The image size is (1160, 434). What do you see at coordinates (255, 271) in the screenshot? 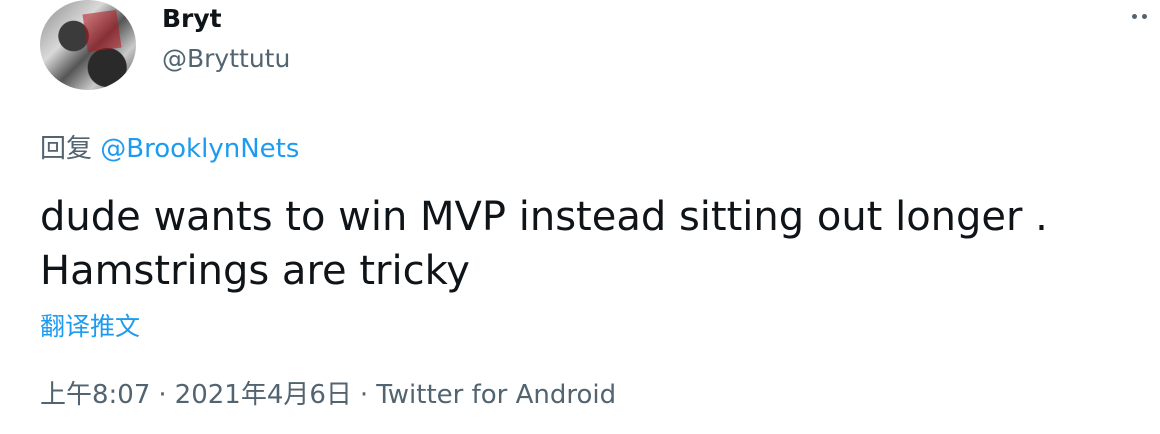
I see `tweet-text-line: Hamstrings are tricky` at bounding box center [255, 271].